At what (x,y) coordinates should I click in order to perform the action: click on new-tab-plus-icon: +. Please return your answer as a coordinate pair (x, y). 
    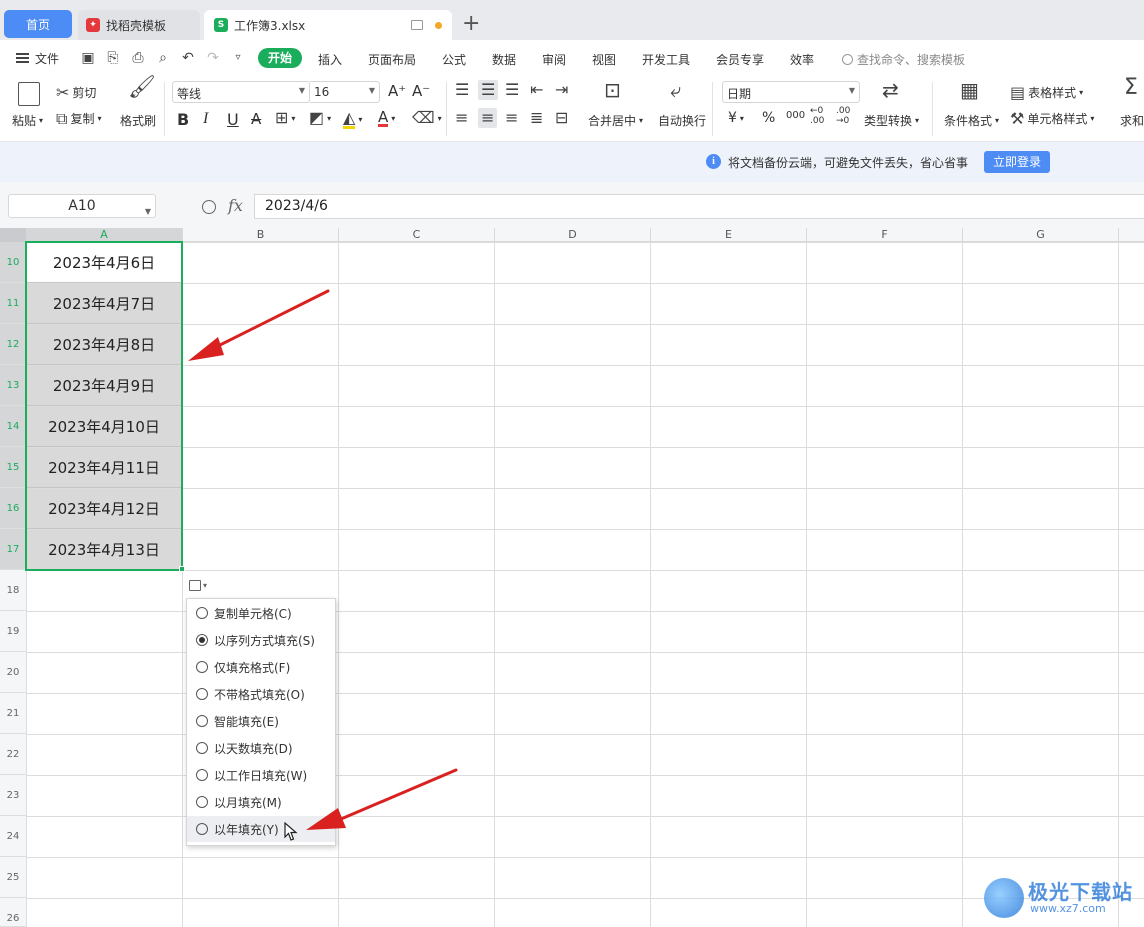
    Looking at the image, I should click on (471, 24).